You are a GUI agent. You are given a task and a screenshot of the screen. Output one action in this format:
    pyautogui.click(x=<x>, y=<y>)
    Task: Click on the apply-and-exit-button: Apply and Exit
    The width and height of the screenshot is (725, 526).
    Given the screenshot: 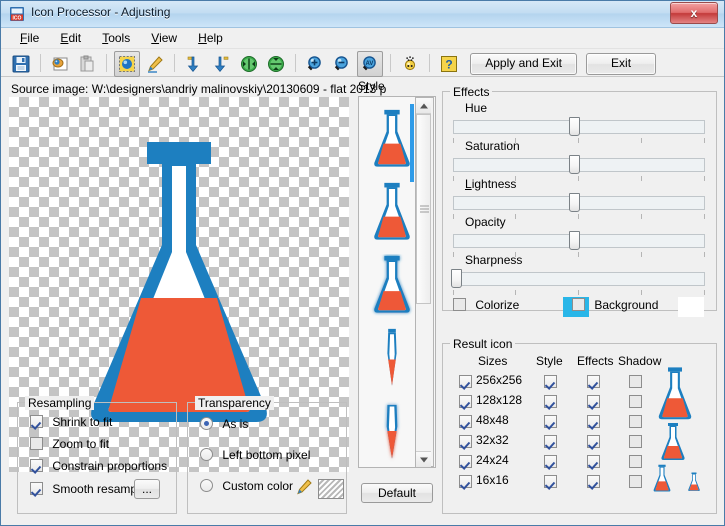 What is the action you would take?
    pyautogui.click(x=523, y=64)
    